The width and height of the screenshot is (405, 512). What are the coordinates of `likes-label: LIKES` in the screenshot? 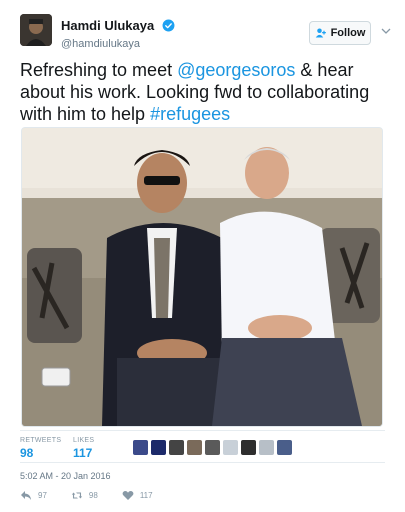 It's located at (84, 440).